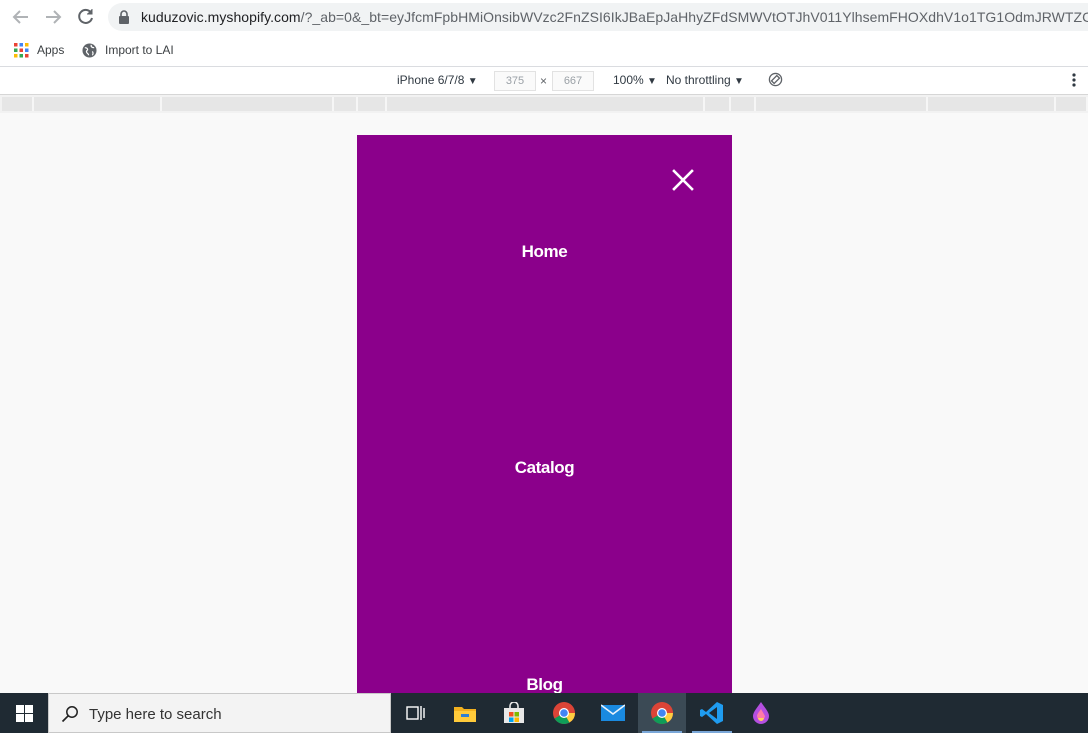 Image resolution: width=1088 pixels, height=733 pixels. I want to click on paint-button, so click(761, 713).